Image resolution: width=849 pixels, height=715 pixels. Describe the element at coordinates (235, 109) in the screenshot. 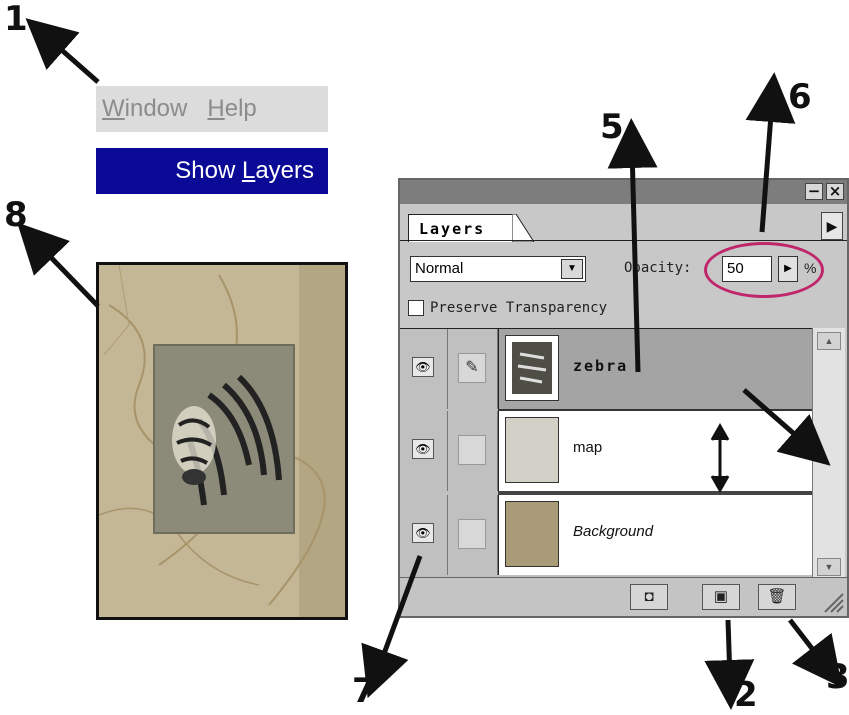

I see `menu-help: Help` at that location.